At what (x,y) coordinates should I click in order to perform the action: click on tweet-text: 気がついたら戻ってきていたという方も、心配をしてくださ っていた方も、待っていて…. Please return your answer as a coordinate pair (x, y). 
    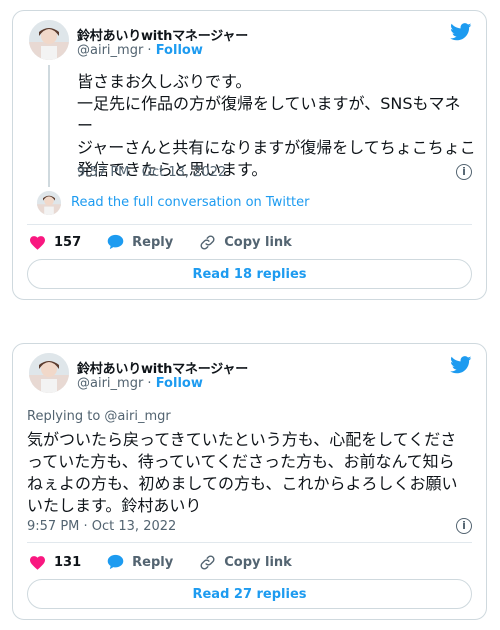
    Looking at the image, I should click on (242, 472).